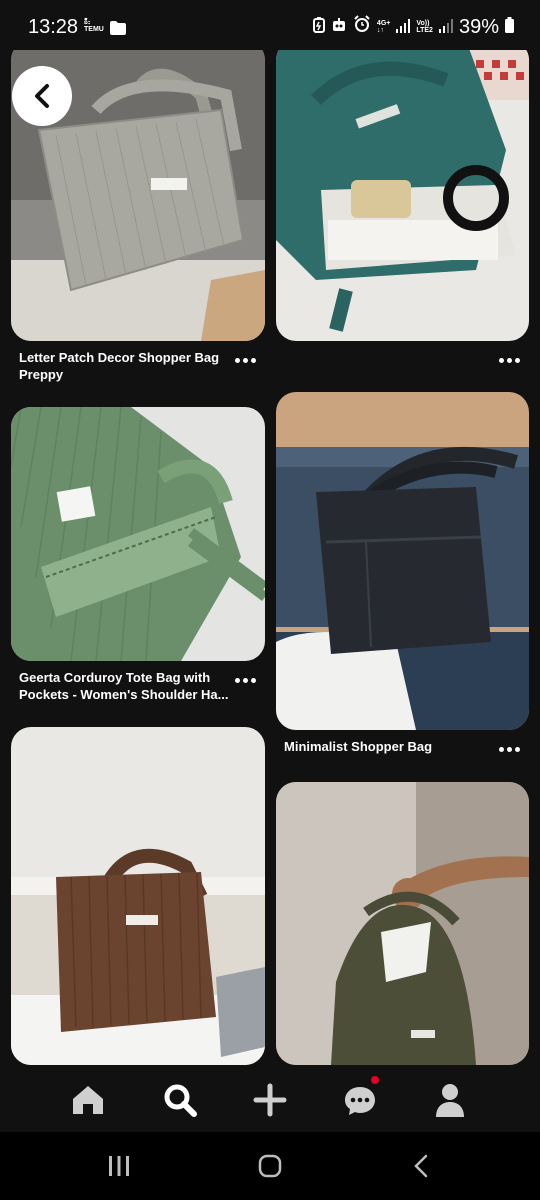 This screenshot has height=1200, width=540. I want to click on temu-notification-icon: ခ်ိဳး TEMU, so click(94, 26).